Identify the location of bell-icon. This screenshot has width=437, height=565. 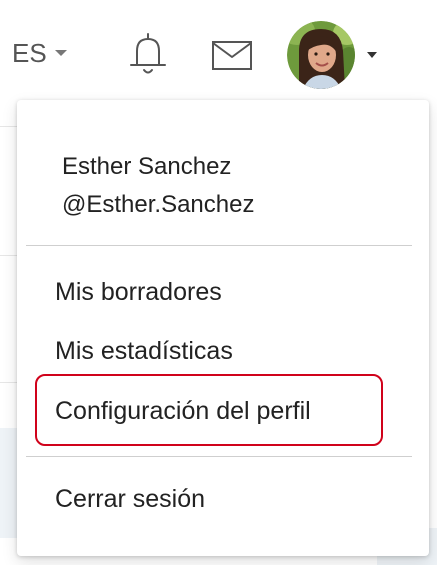
(148, 53).